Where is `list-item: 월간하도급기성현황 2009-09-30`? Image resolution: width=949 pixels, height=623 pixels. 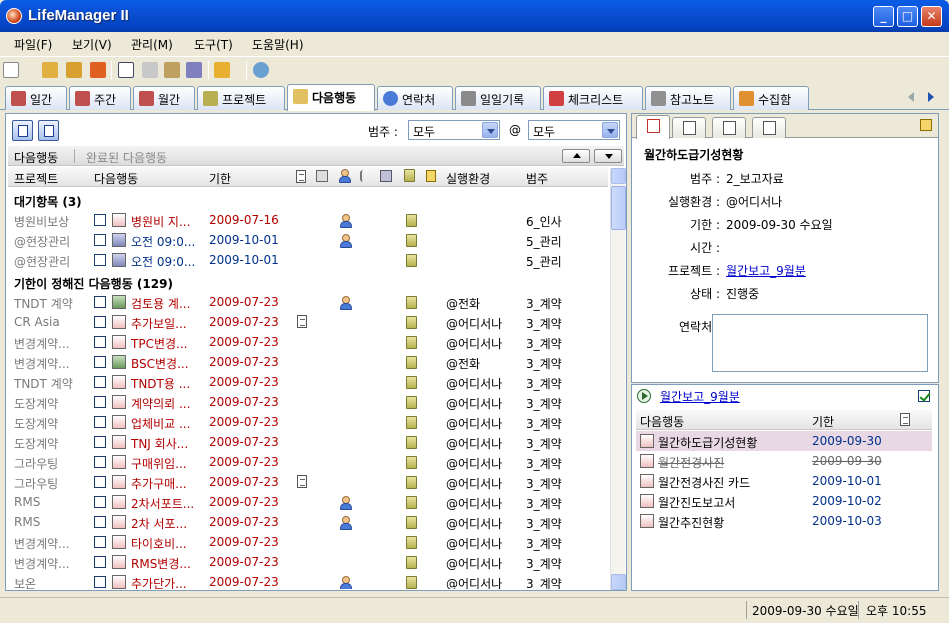 list-item: 월간하도급기성현황 2009-09-30 is located at coordinates (784, 441).